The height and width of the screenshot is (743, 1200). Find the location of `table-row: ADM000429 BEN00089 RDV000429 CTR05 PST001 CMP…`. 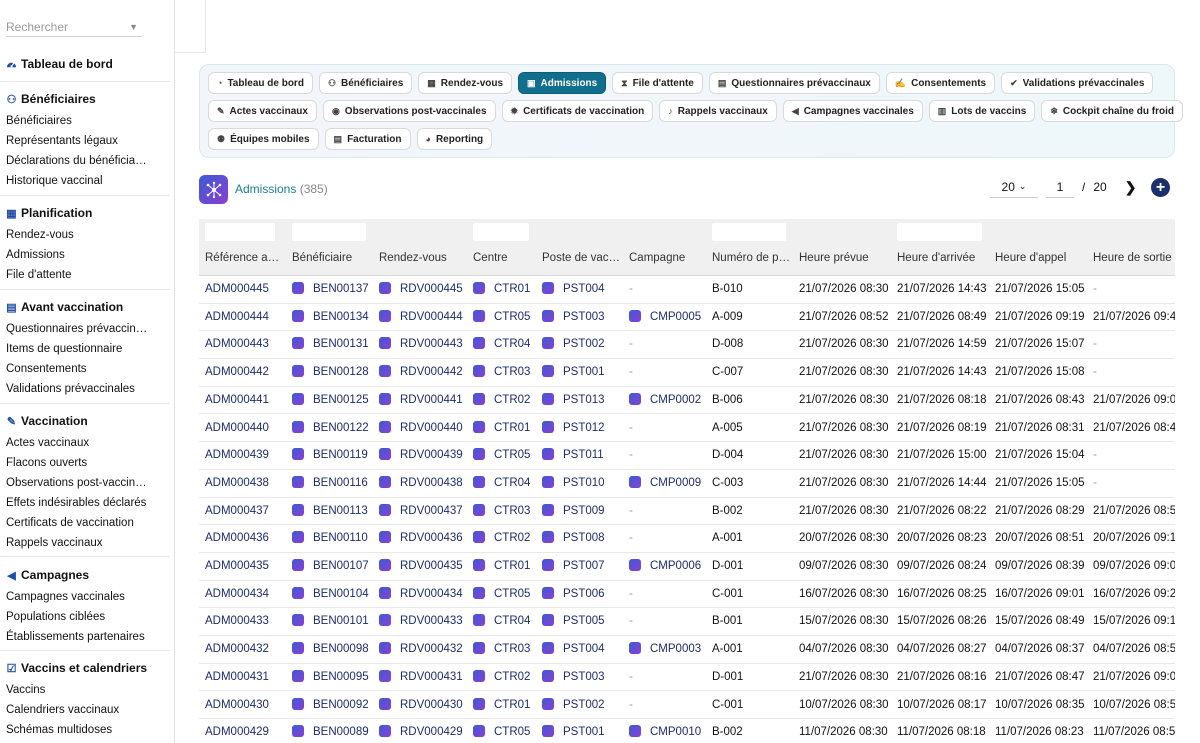

table-row: ADM000429 BEN00089 RDV000429 CTR05 PST001 CMP… is located at coordinates (687, 731).